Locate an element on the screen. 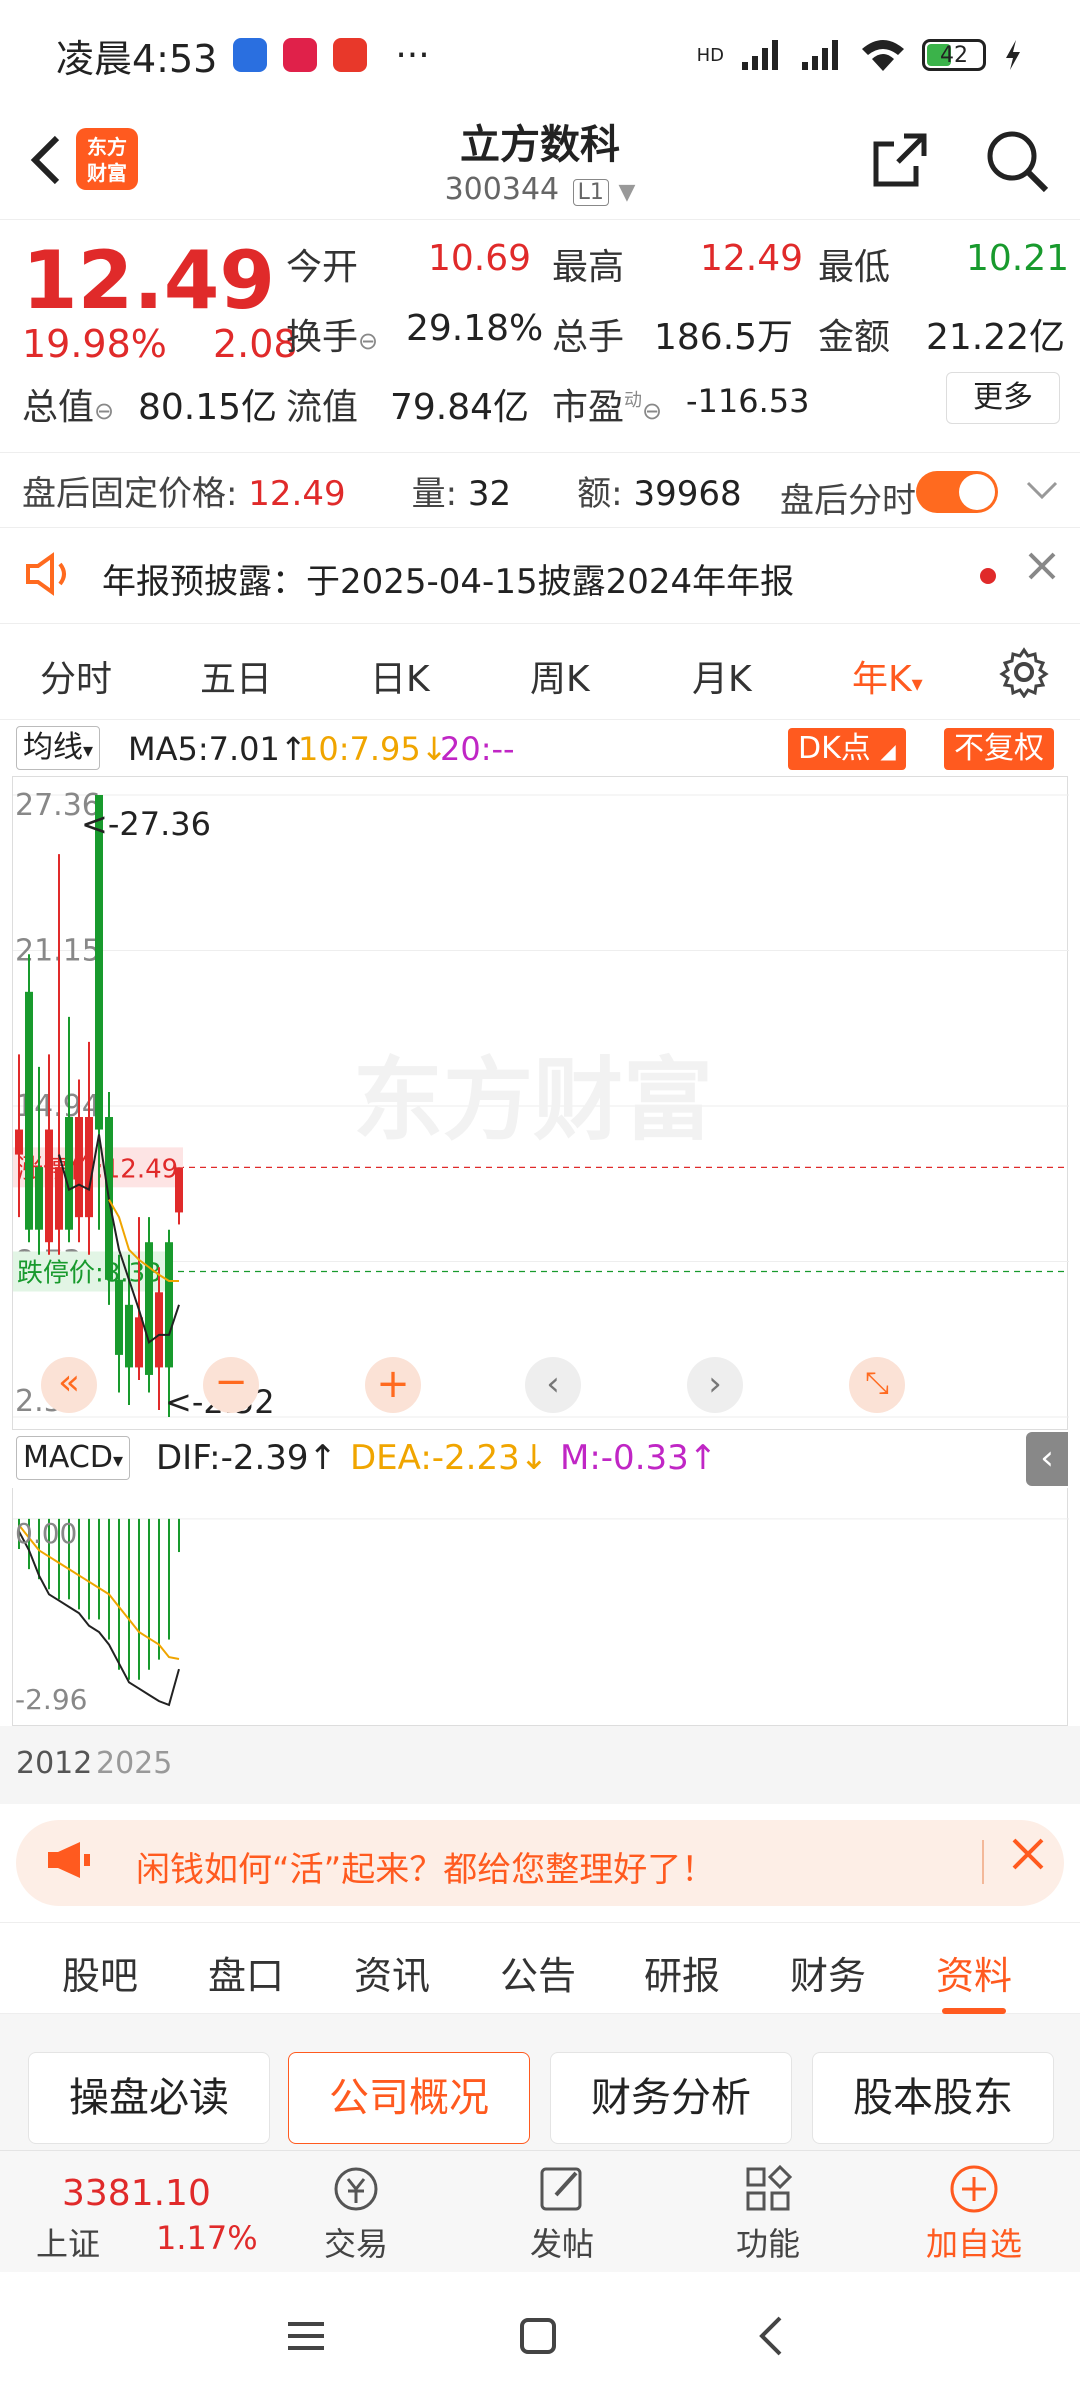 This screenshot has height=2400, width=1080. macd-y-label: 0.00 is located at coordinates (46, 1533).